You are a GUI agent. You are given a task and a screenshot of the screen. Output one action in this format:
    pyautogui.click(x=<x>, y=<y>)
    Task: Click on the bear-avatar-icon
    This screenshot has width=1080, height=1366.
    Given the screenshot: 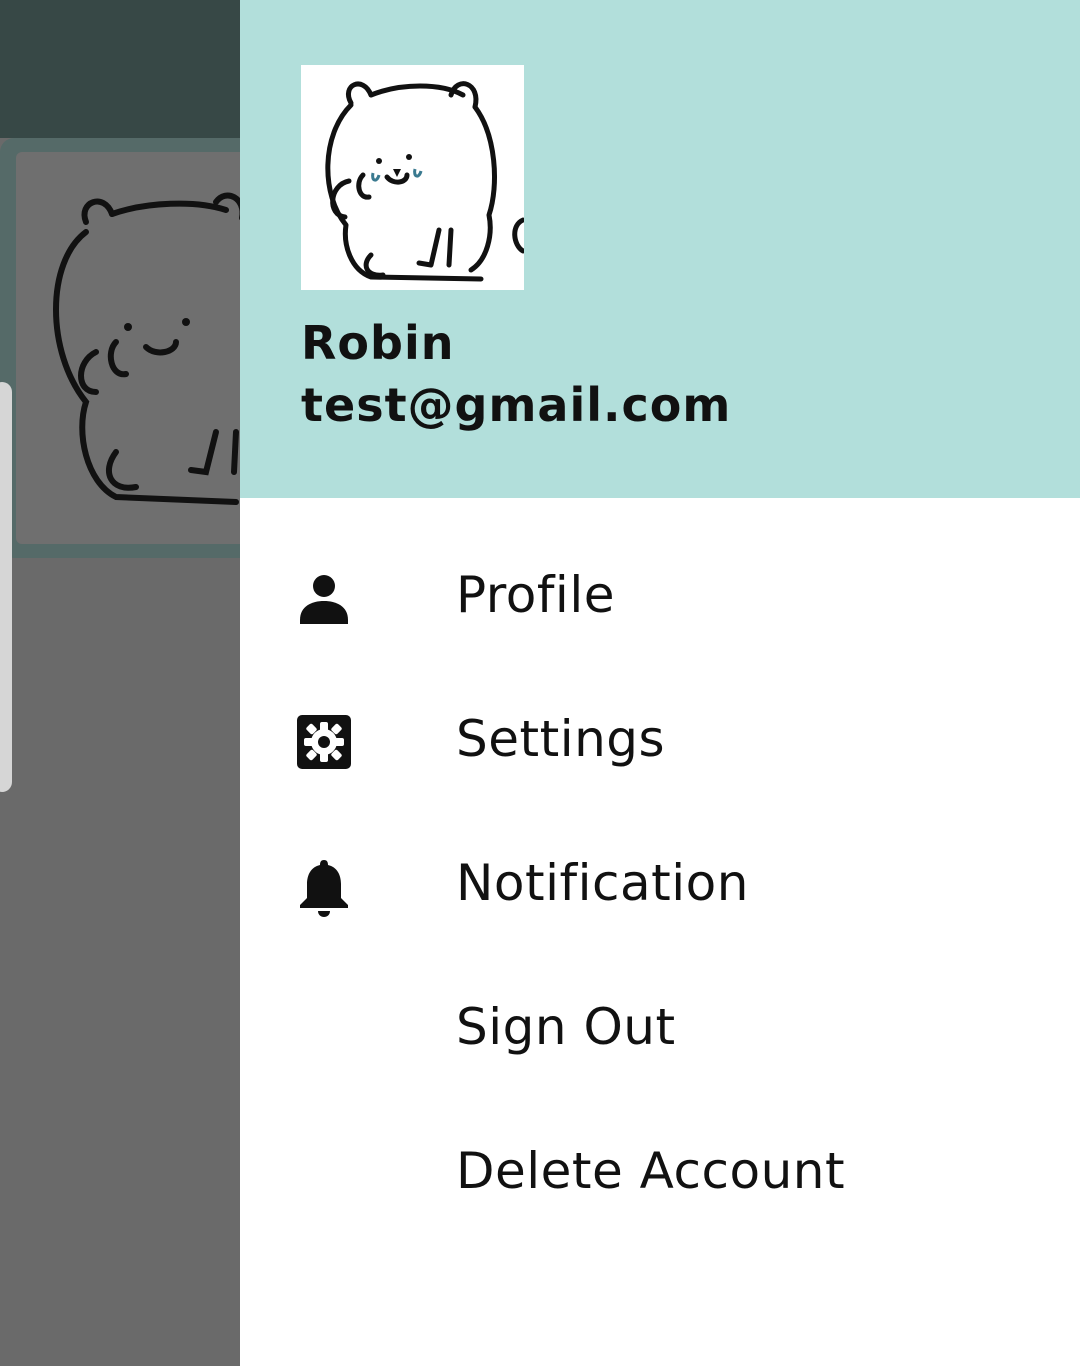 What is the action you would take?
    pyautogui.click(x=424, y=181)
    